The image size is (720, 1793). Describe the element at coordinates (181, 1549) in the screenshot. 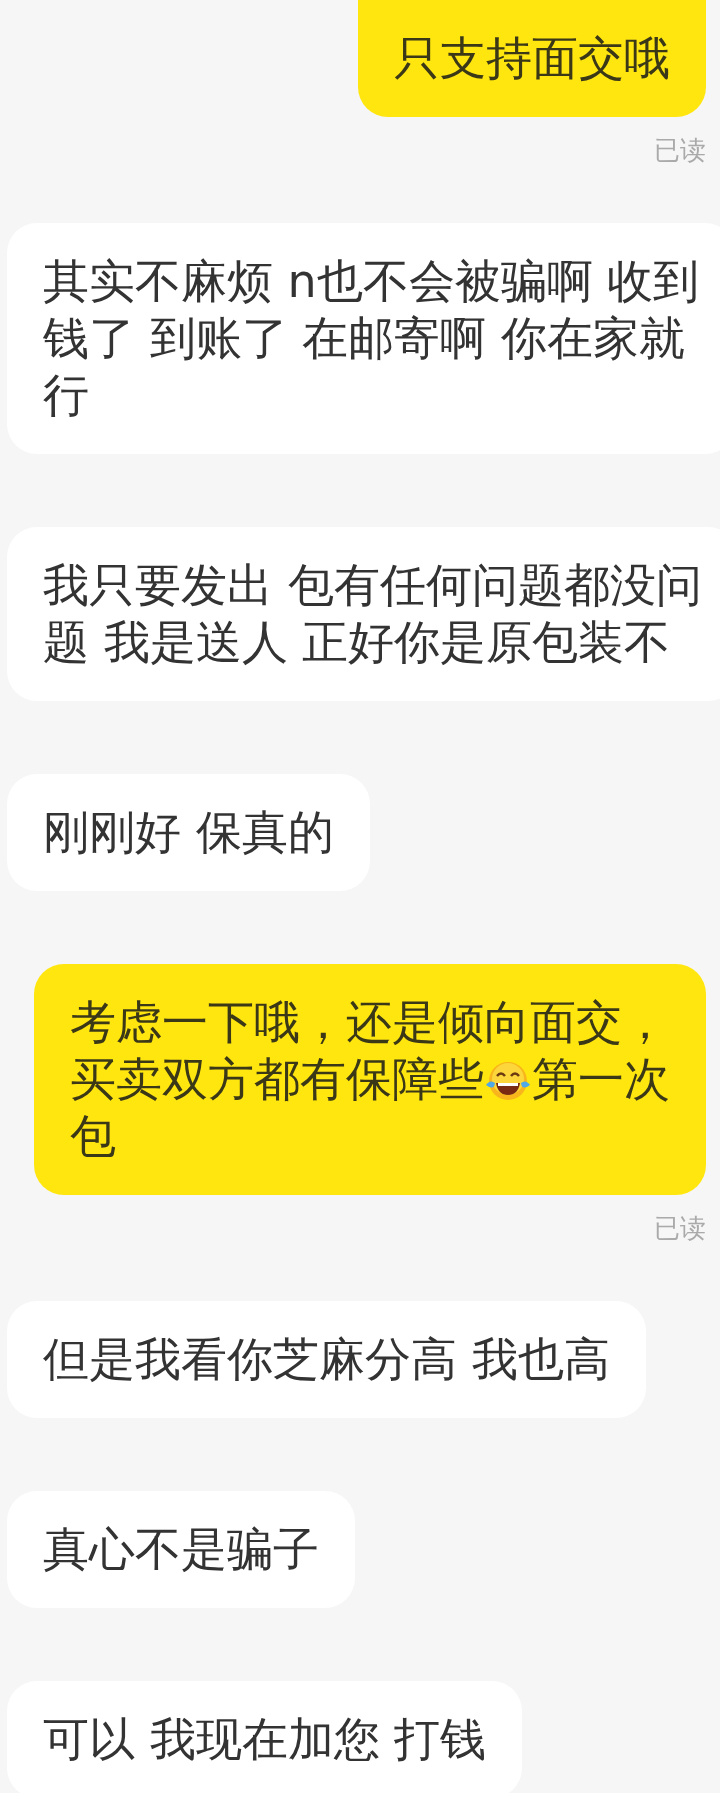

I see `message-text: 真心不是骗子` at that location.